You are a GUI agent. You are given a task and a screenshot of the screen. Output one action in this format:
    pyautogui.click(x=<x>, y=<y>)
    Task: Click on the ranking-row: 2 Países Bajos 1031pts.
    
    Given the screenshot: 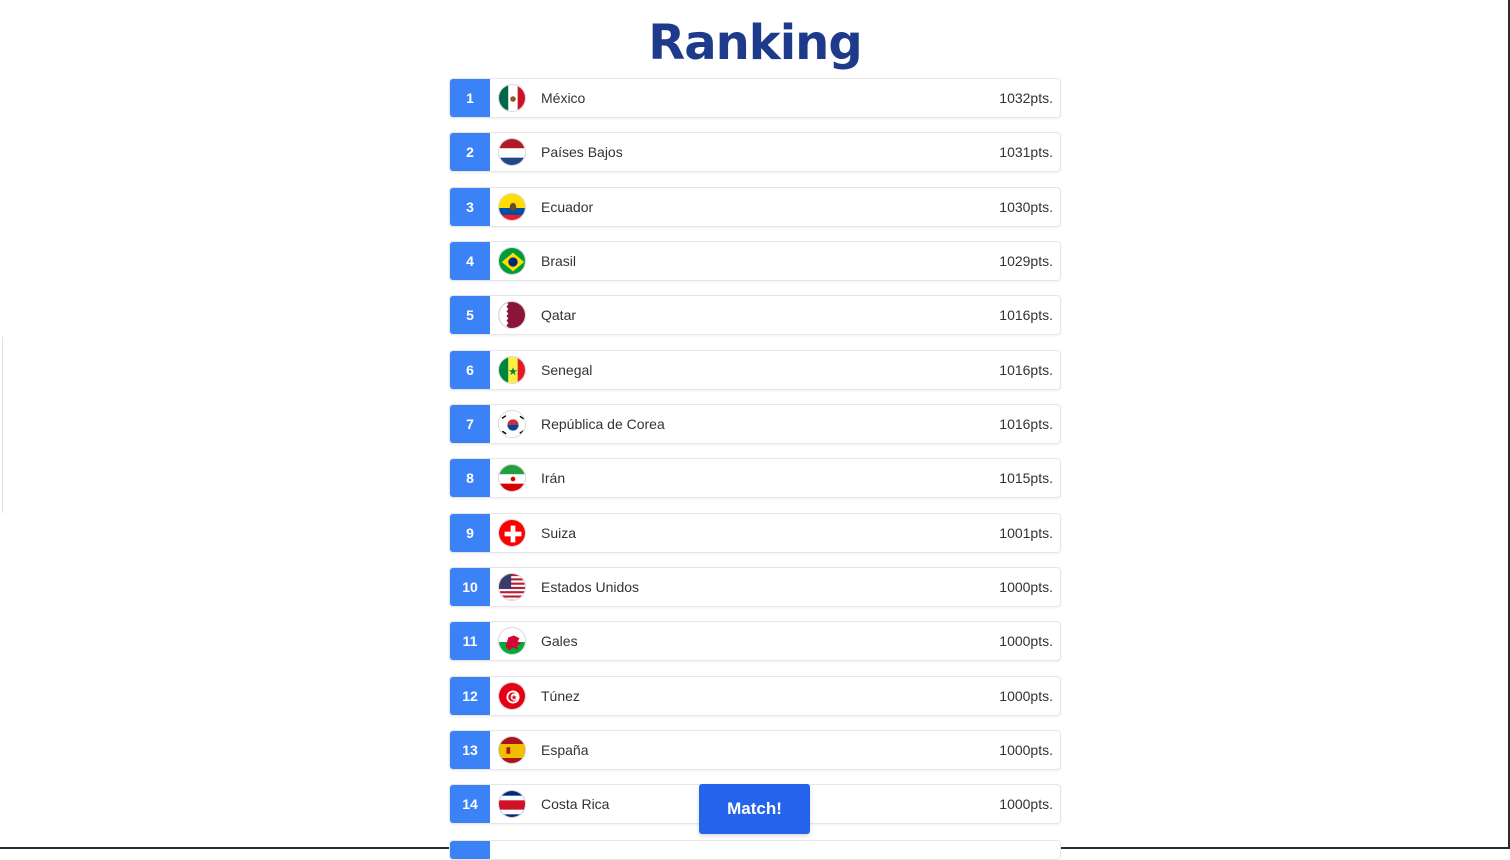 What is the action you would take?
    pyautogui.click(x=755, y=152)
    